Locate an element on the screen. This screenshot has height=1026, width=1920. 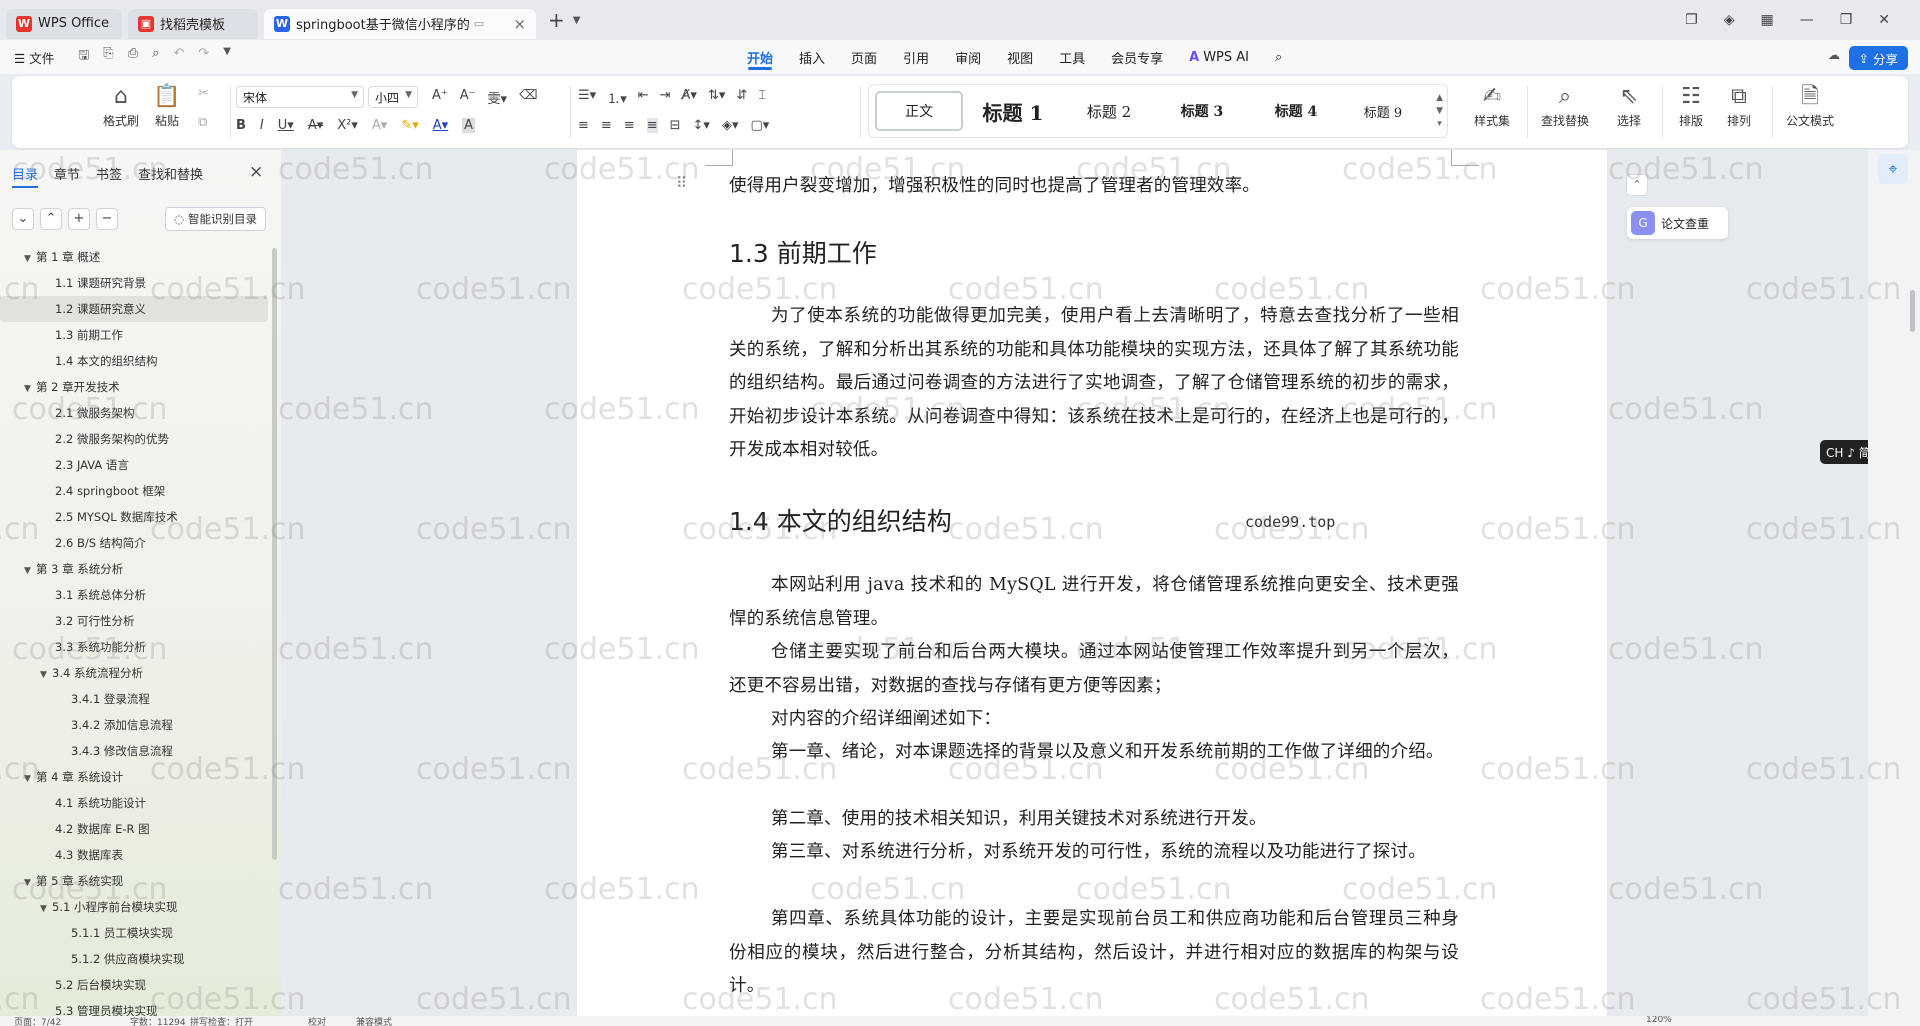
toc-item: 5.1.1 员工模块实现 is located at coordinates (136, 933).